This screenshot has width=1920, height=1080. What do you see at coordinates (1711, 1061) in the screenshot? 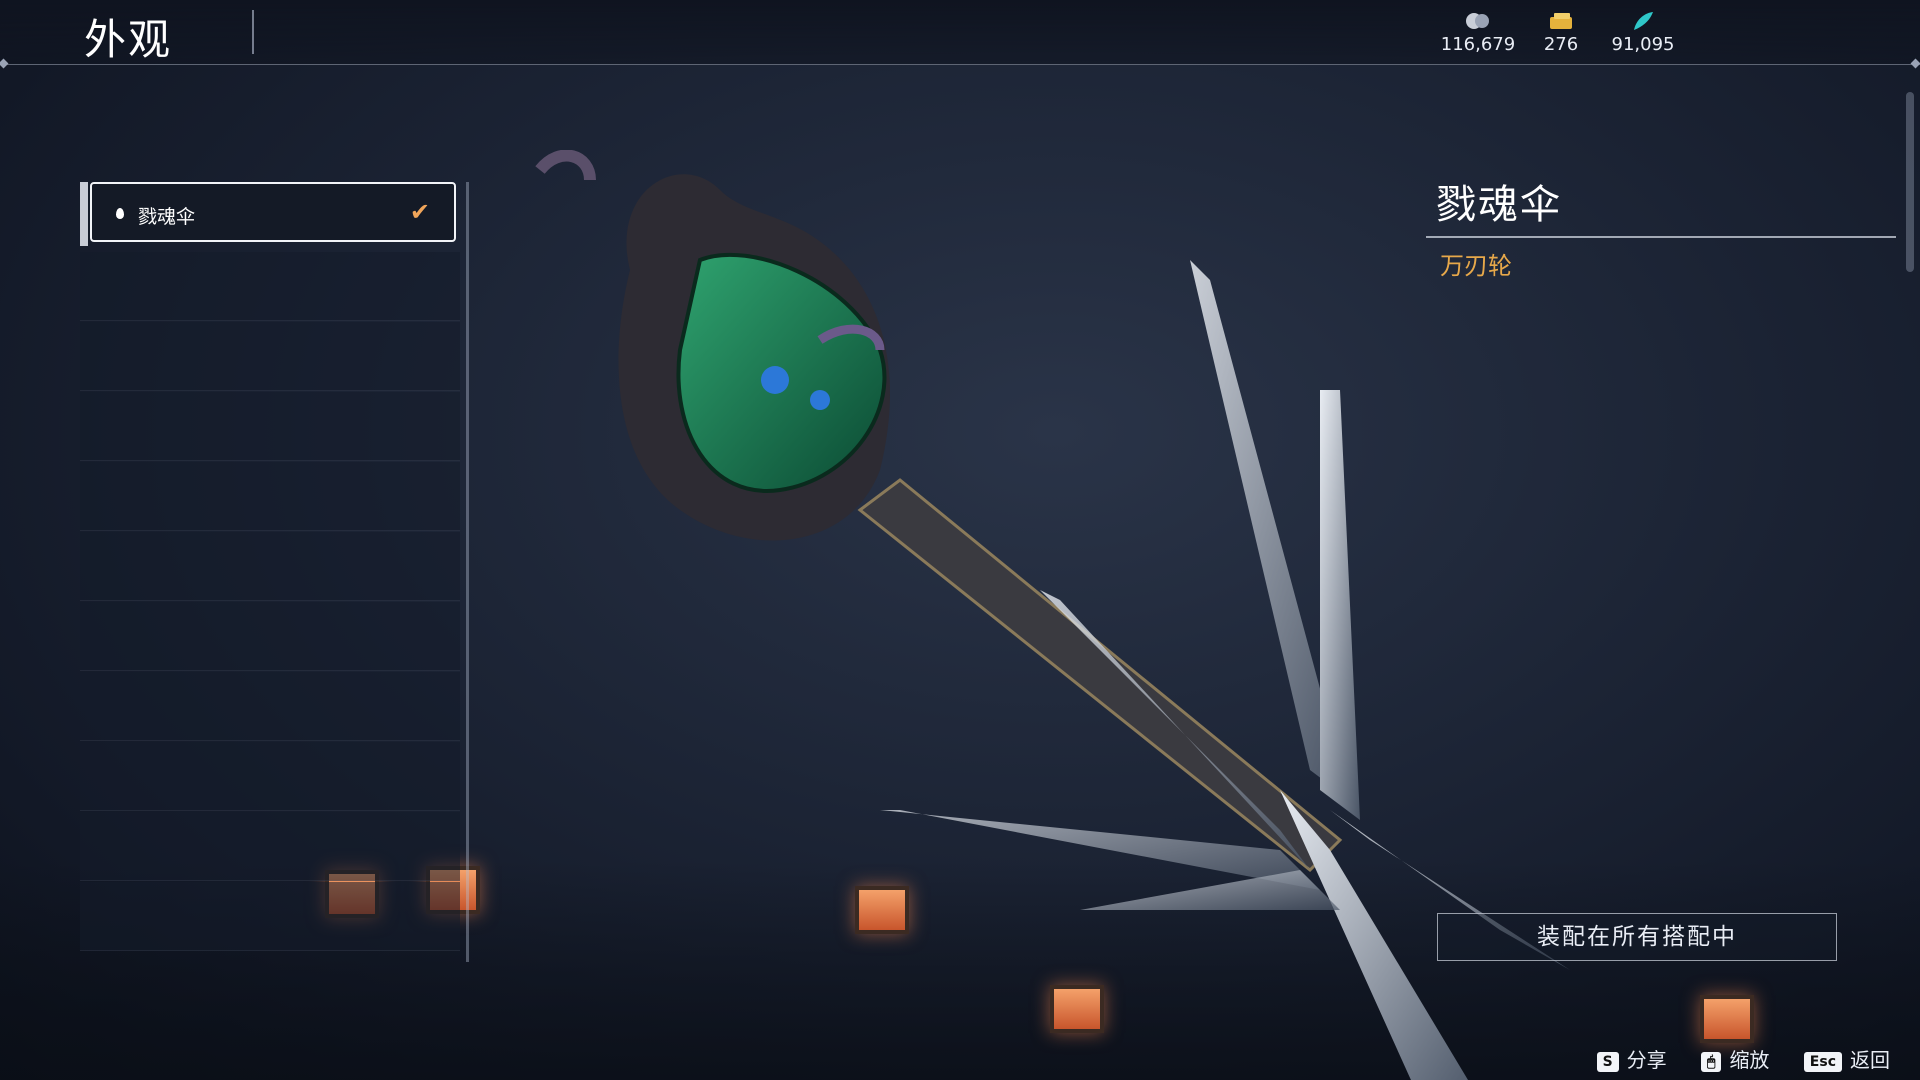
I see `mouse-icon: 🖱` at bounding box center [1711, 1061].